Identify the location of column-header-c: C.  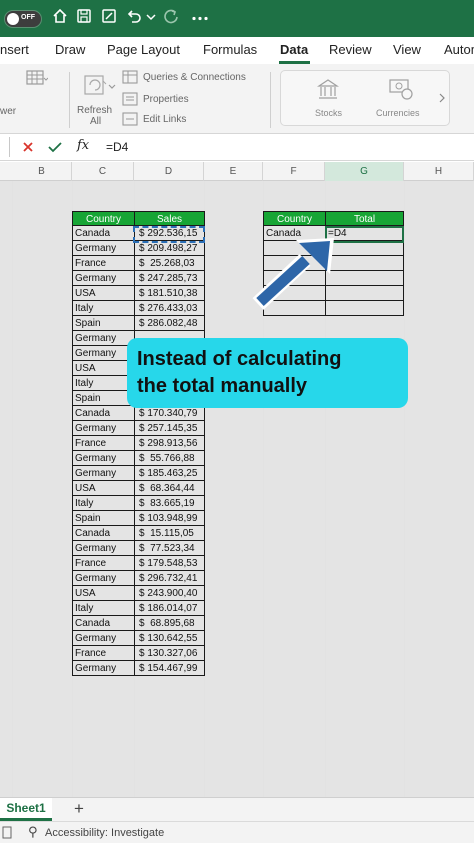
(103, 171).